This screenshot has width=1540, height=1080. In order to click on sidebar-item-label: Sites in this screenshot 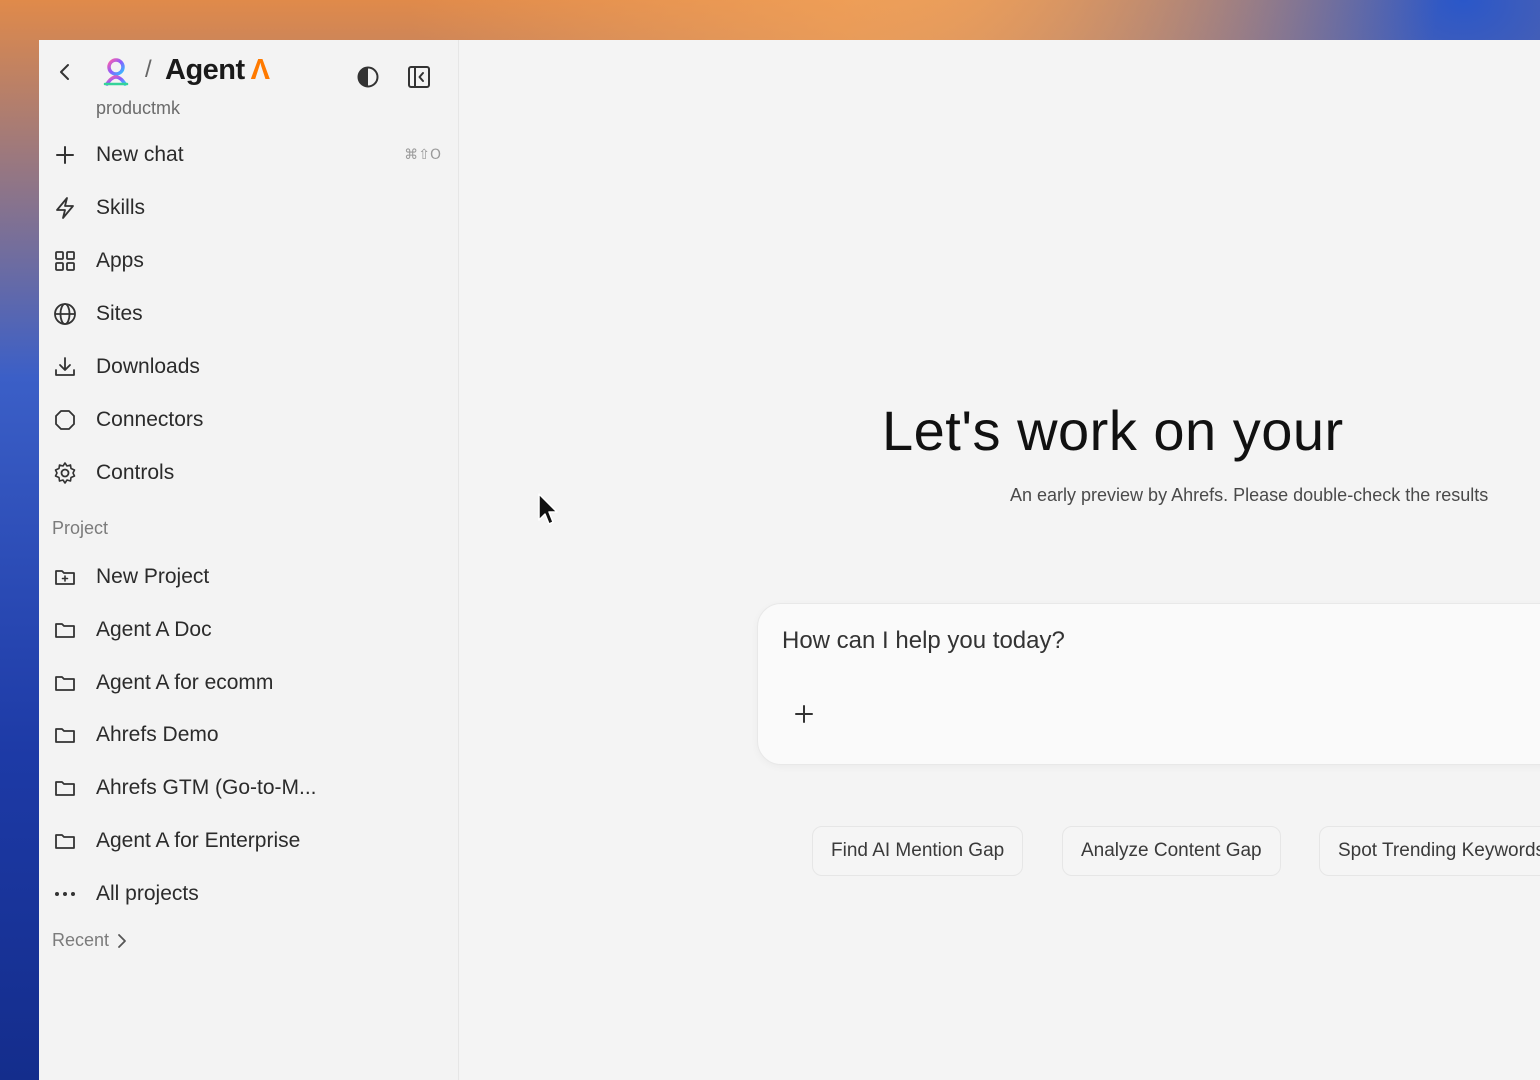, I will do `click(119, 313)`.